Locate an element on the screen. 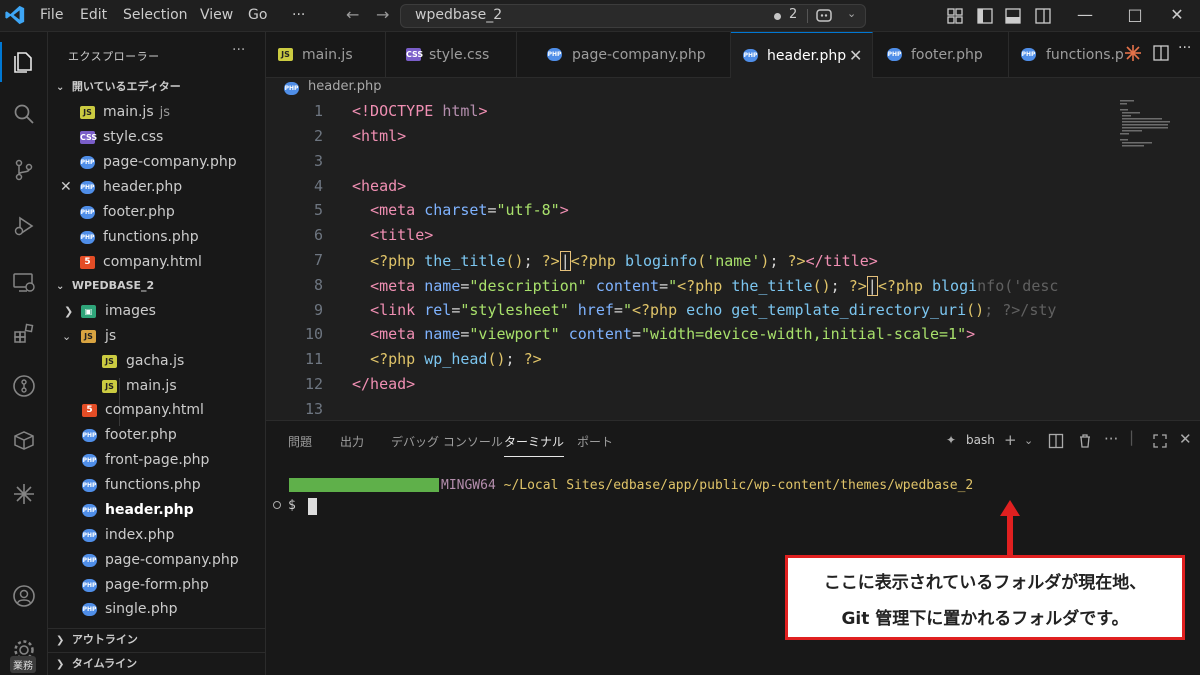  tree-file-active: PHP header.php is located at coordinates (157, 510).